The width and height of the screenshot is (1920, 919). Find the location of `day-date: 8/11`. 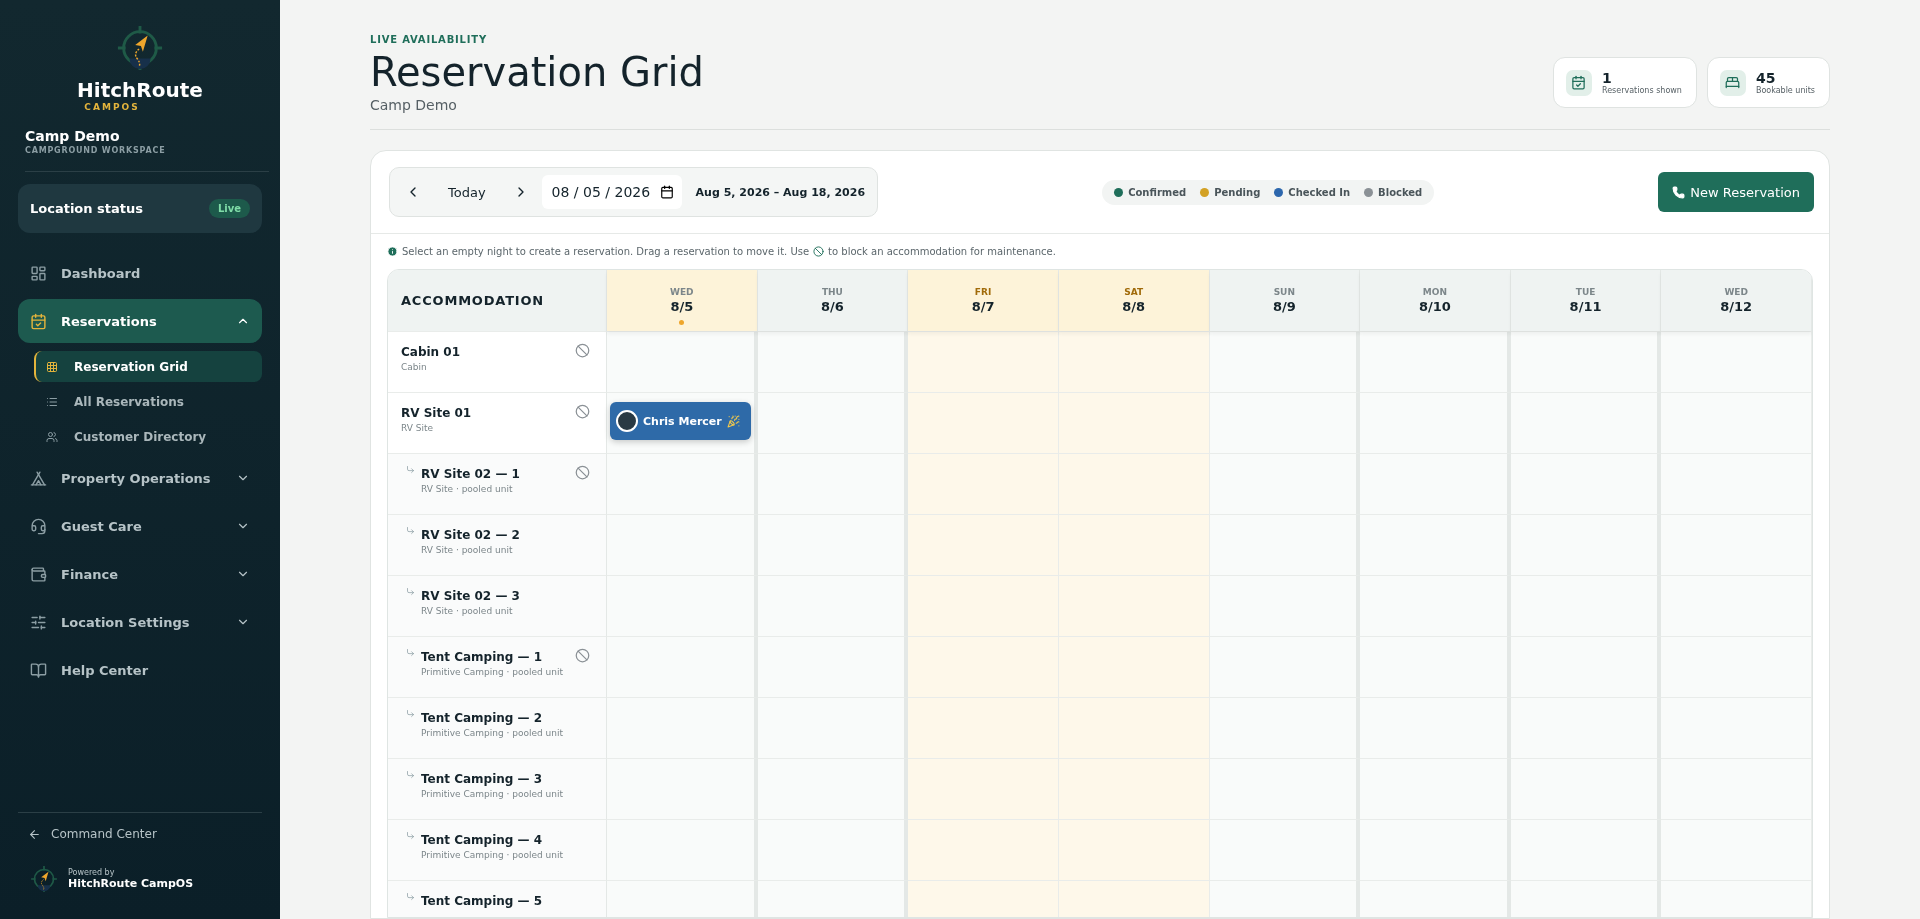

day-date: 8/11 is located at coordinates (1585, 306).